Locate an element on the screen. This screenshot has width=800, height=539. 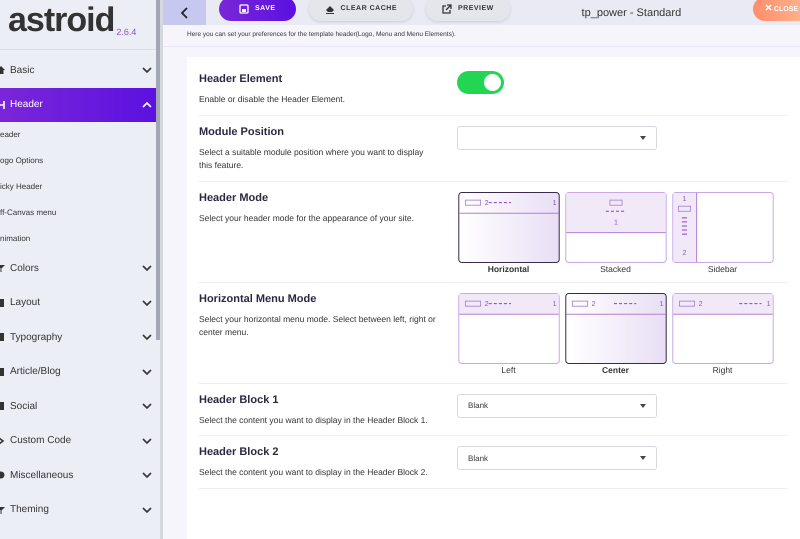
back-icon is located at coordinates (184, 12).